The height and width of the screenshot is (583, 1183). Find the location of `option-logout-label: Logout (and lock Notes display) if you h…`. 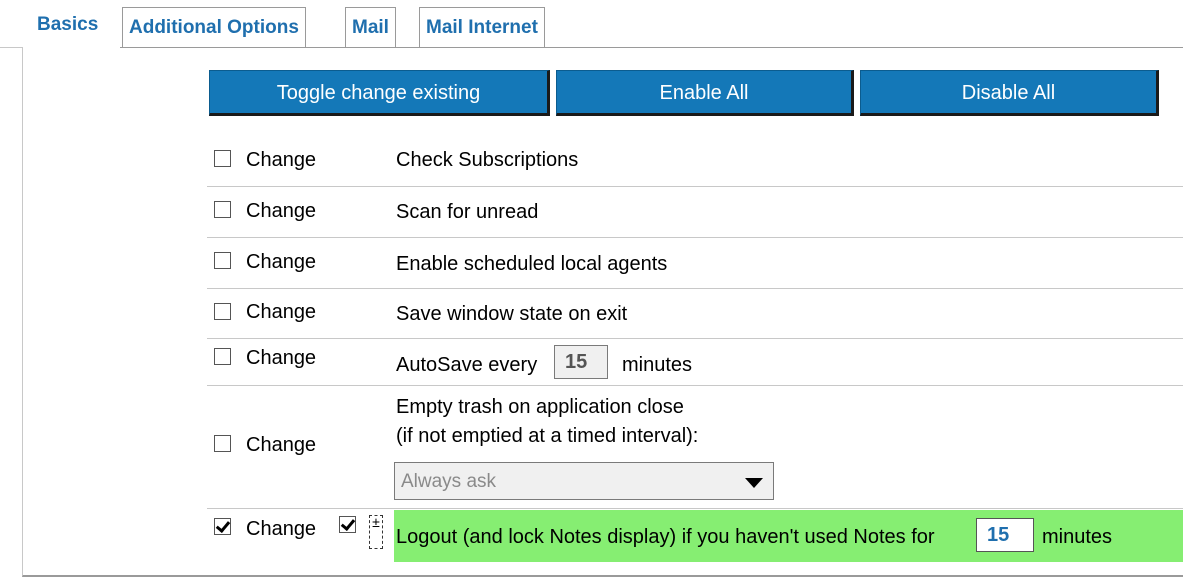

option-logout-label: Logout (and lock Notes display) if you h… is located at coordinates (665, 537).